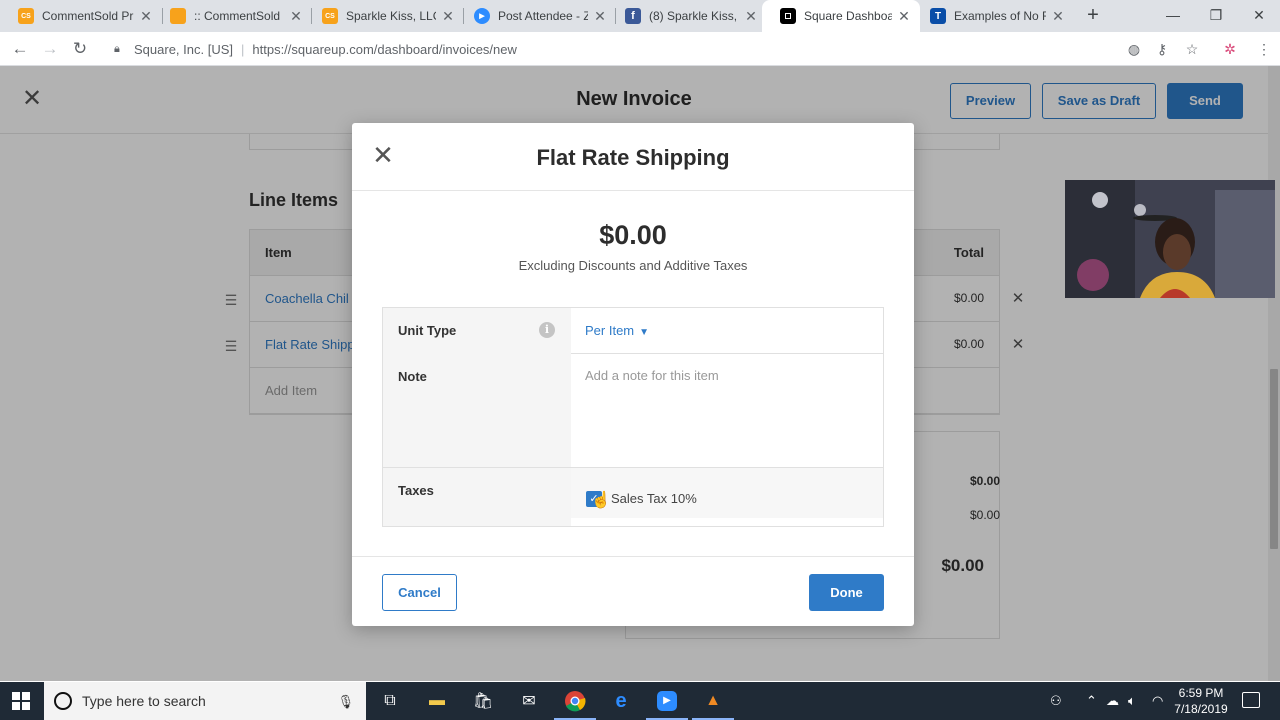  I want to click on restore-icon: ❐, so click(1216, 16).